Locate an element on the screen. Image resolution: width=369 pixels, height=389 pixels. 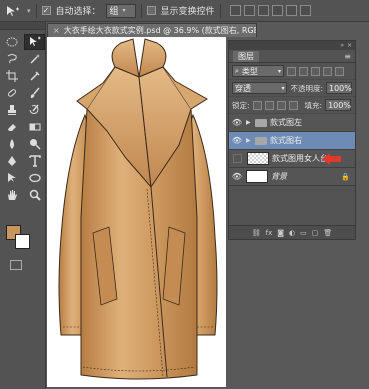
magic-wand-tool-icon is located at coordinates (34, 59).